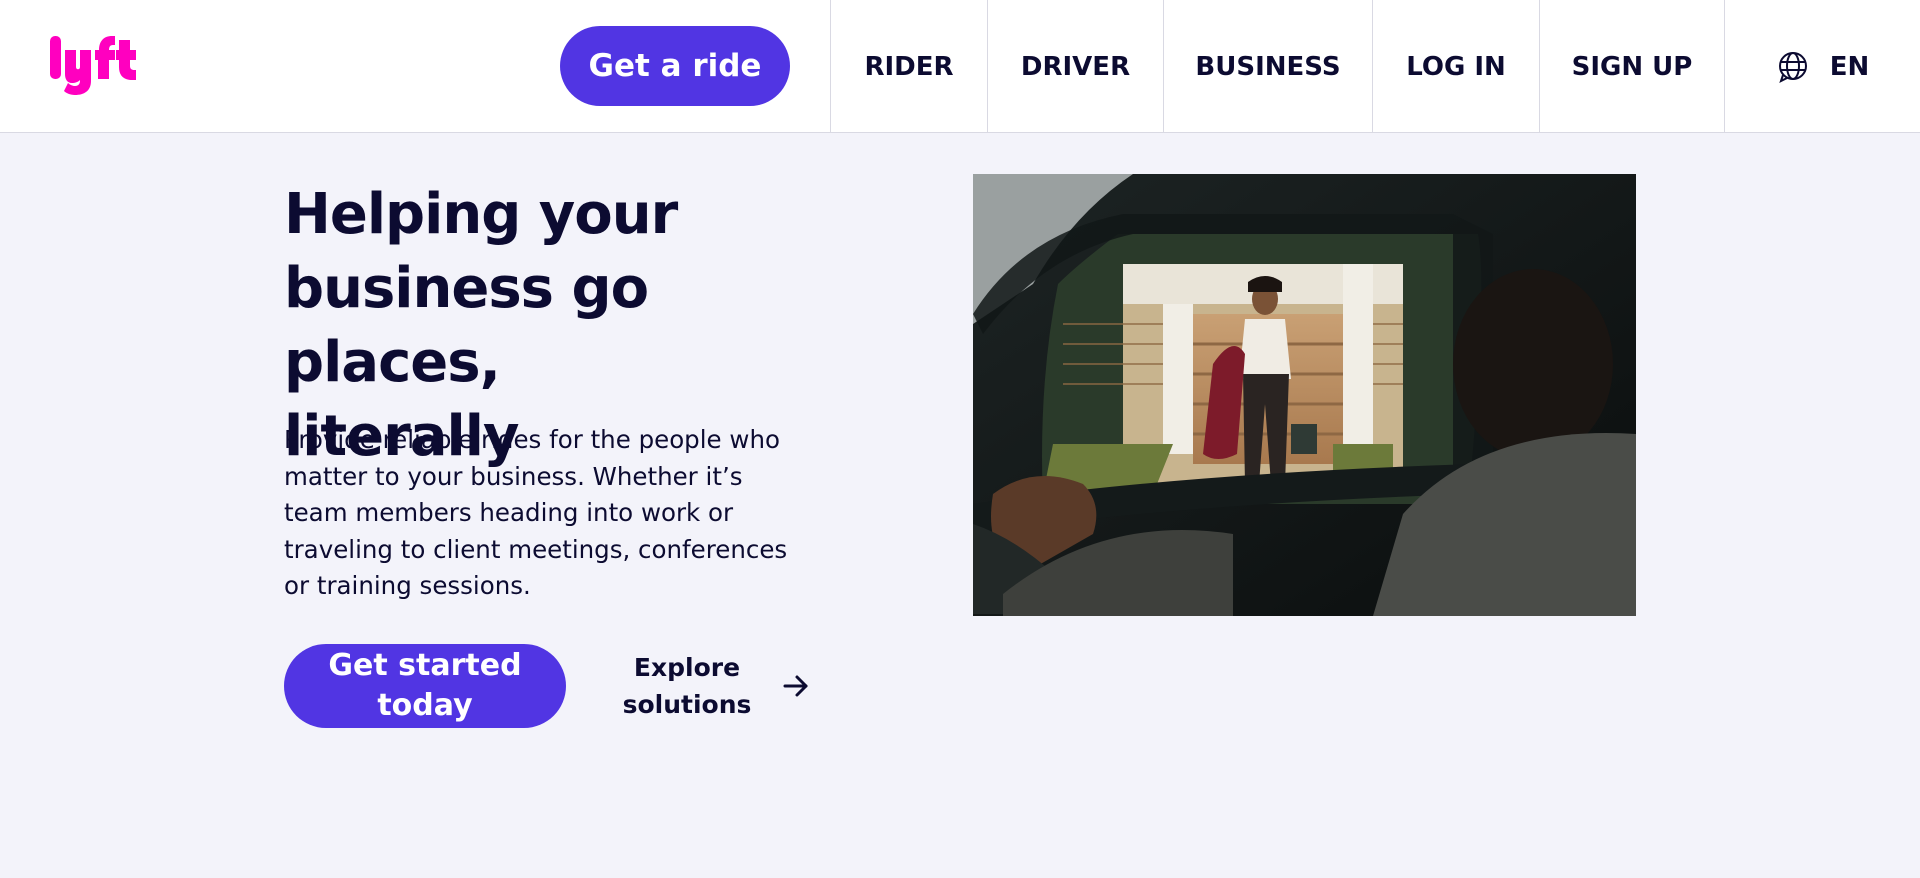  I want to click on nav-sign-up: SIGN UP, so click(1631, 66).